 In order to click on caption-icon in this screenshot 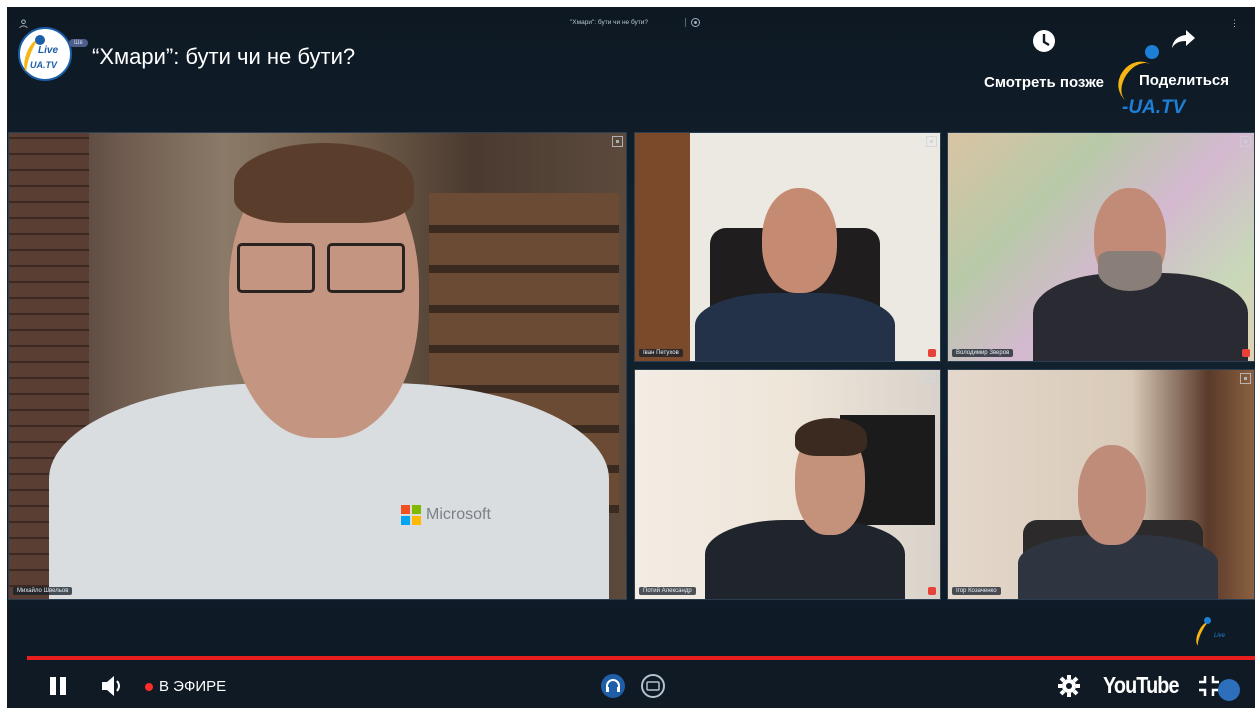, I will do `click(653, 686)`.